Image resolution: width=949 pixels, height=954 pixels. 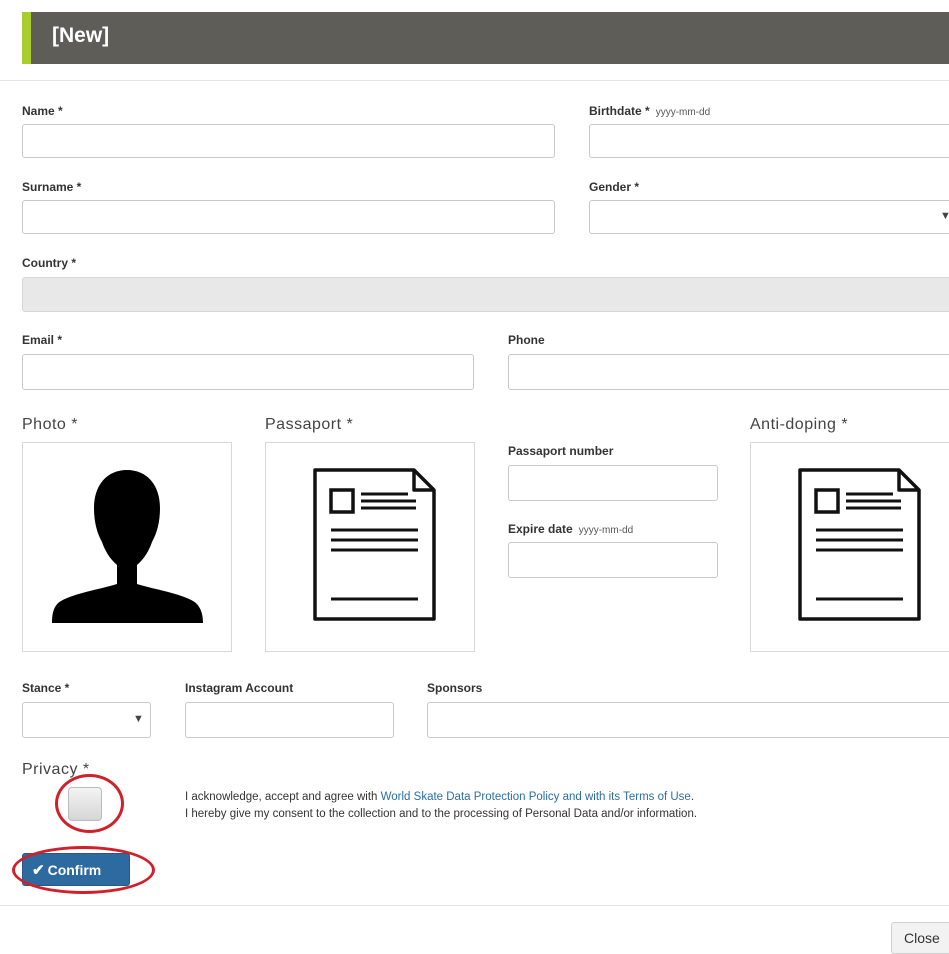 I want to click on expire-date-label: Expire date yyyy-mm-dd, so click(x=570, y=529).